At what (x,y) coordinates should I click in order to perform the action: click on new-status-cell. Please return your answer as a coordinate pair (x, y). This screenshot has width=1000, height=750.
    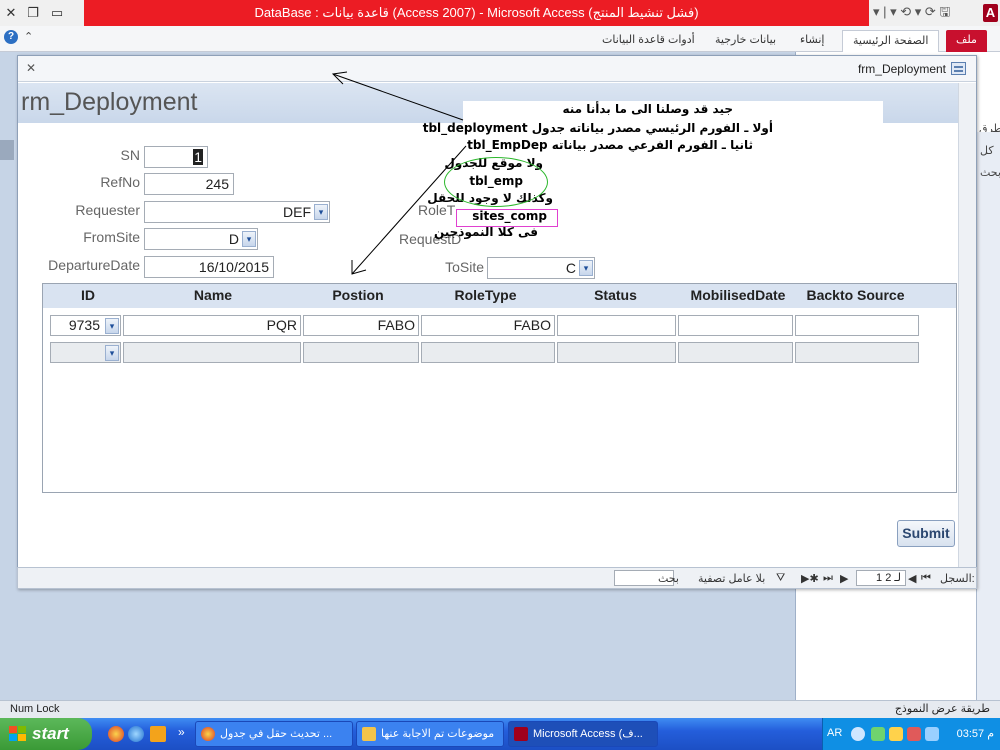
    Looking at the image, I should click on (616, 352).